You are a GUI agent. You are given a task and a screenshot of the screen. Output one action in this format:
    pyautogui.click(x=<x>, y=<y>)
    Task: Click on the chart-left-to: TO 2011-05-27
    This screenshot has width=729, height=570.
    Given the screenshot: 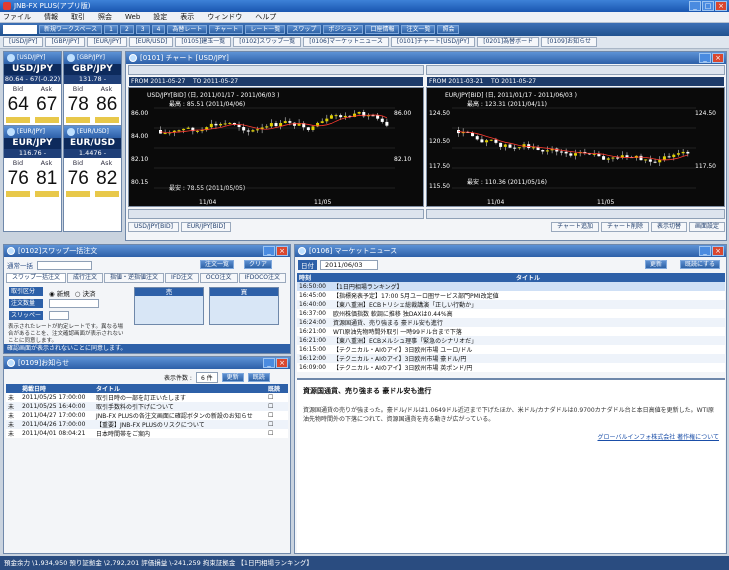 What is the action you would take?
    pyautogui.click(x=215, y=81)
    